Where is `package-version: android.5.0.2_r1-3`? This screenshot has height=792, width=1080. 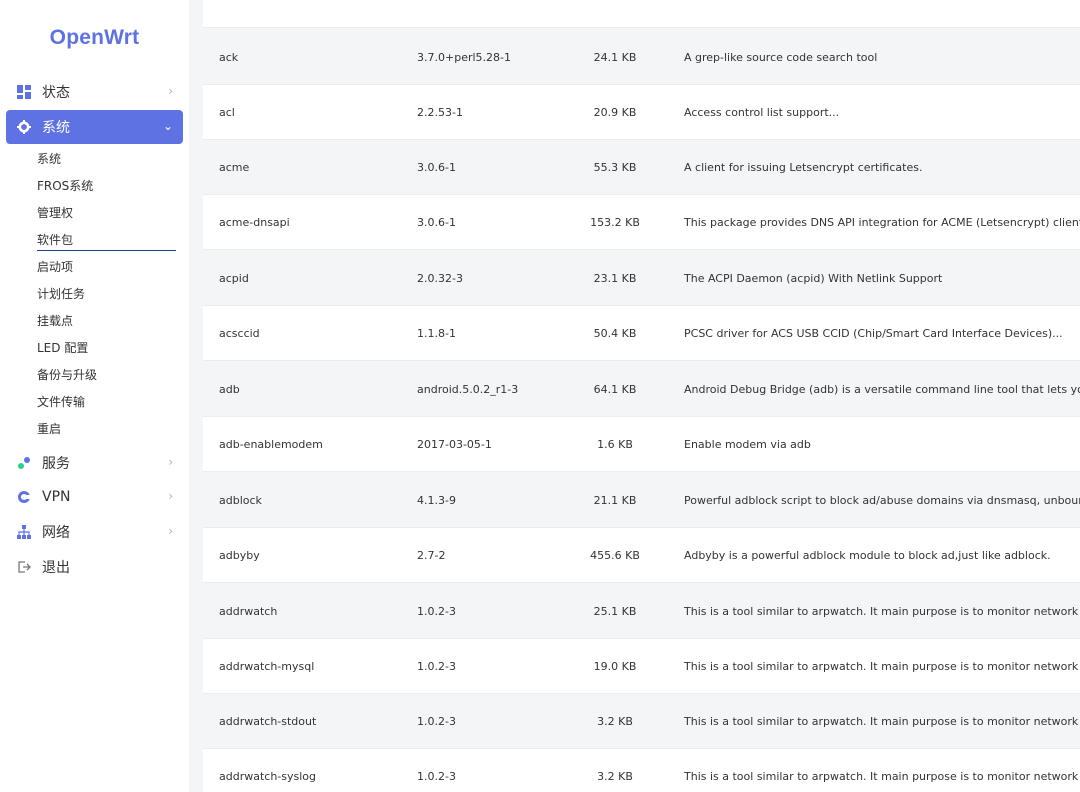 package-version: android.5.0.2_r1-3 is located at coordinates (468, 389).